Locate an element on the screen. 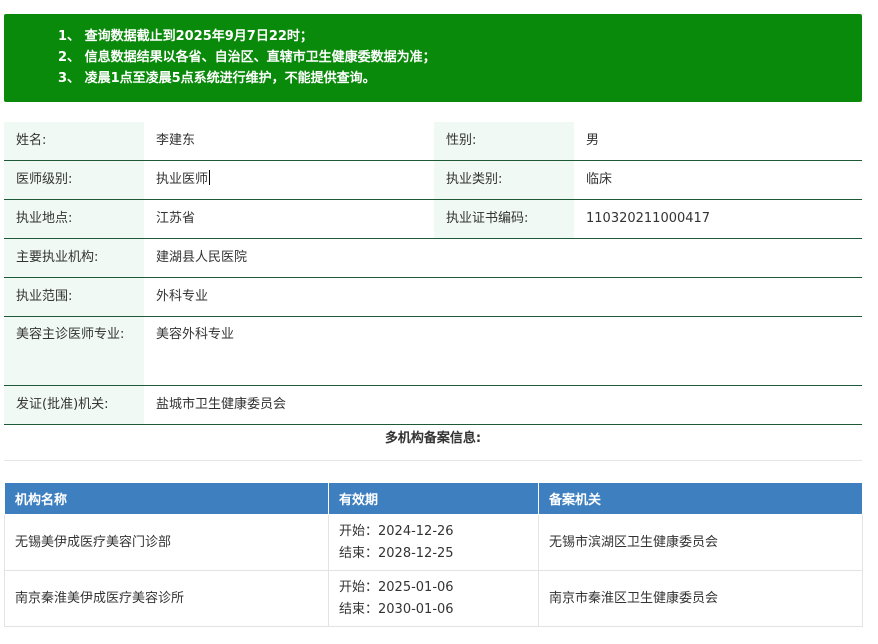  info-row: 主要执业机构: 建湖县人民医院 is located at coordinates (433, 258).